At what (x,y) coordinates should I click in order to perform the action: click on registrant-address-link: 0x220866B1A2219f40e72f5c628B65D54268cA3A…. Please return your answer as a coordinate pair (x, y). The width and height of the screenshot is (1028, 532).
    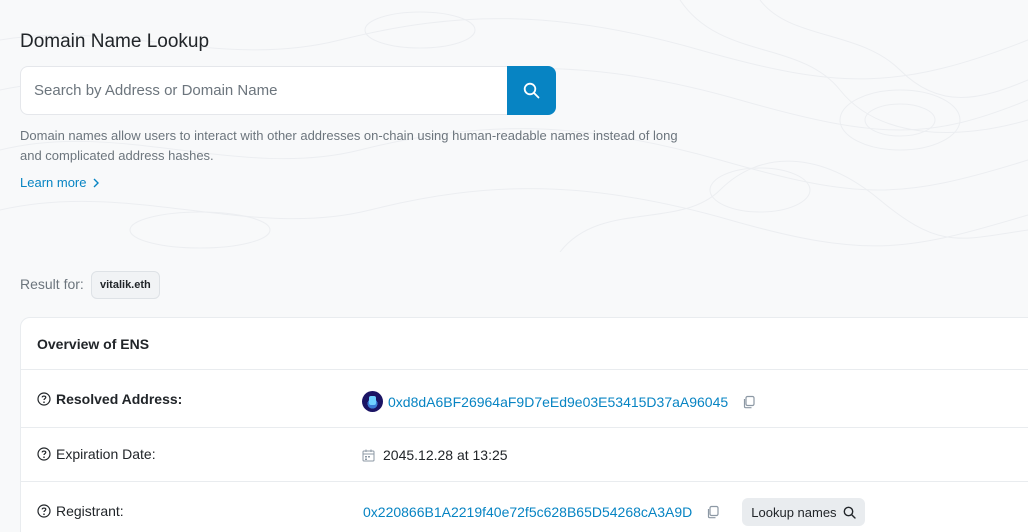
    Looking at the image, I should click on (527, 512).